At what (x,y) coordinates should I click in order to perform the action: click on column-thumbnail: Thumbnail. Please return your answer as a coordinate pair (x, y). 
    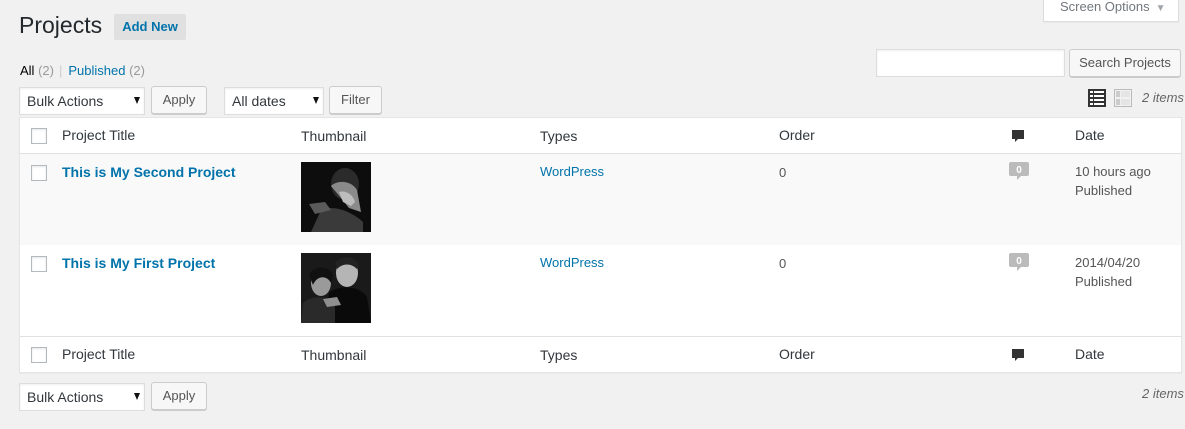
    Looking at the image, I should click on (334, 136).